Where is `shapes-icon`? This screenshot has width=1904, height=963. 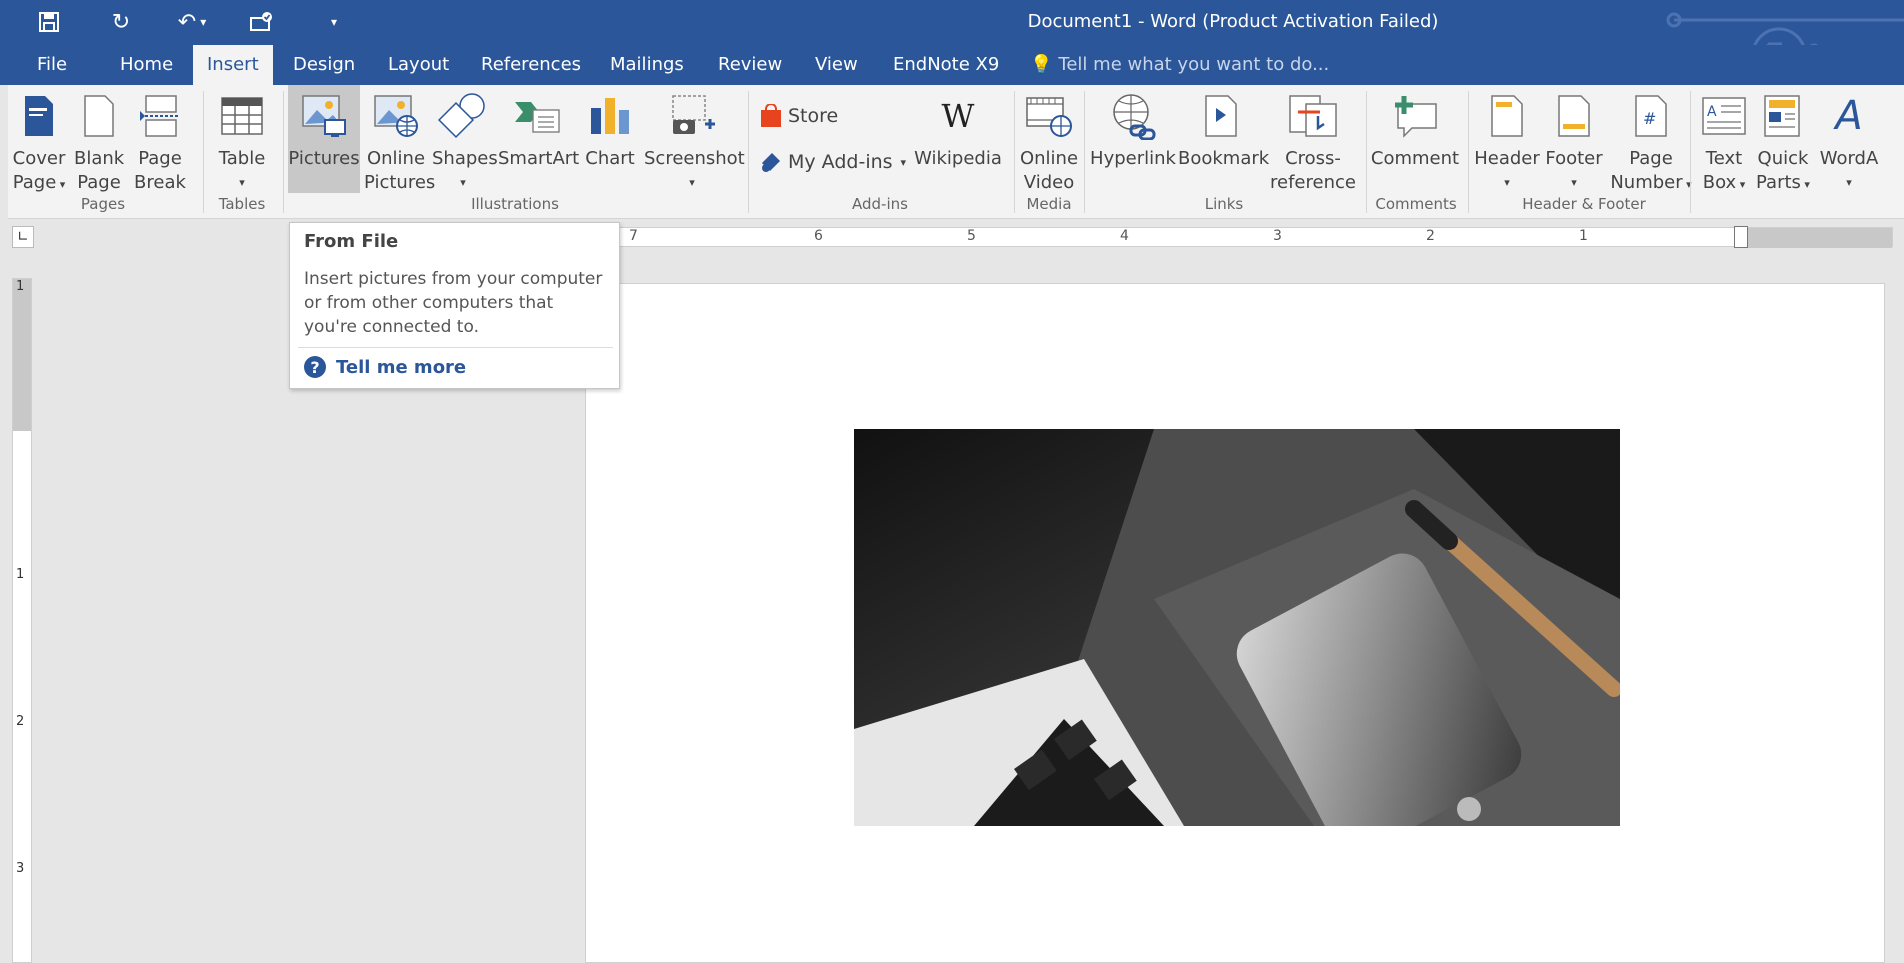 shapes-icon is located at coordinates (461, 116).